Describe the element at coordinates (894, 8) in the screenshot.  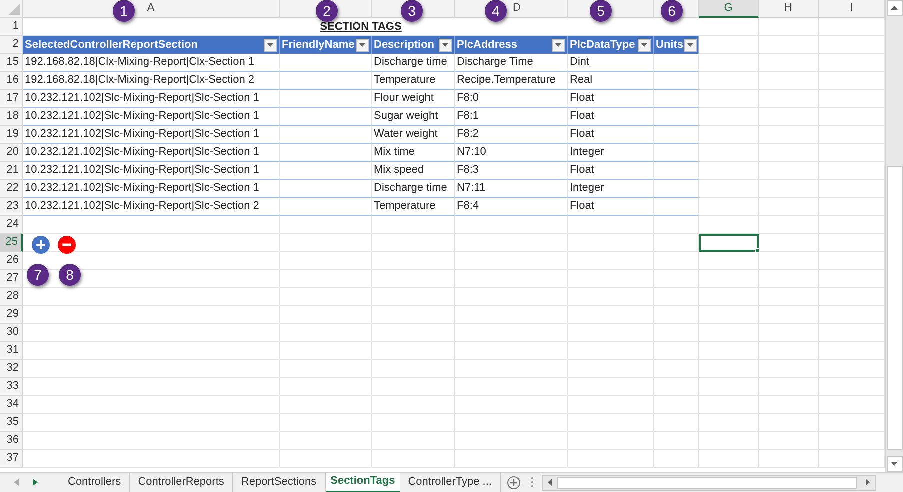
I see `scroll-up-button` at that location.